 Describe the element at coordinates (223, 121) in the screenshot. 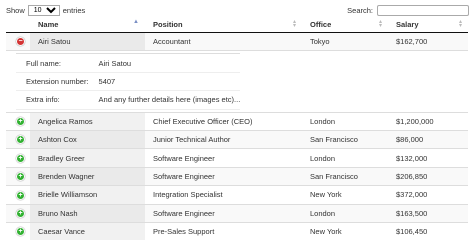

I see `cell-position: Chief Executive Officer (CEO)` at that location.